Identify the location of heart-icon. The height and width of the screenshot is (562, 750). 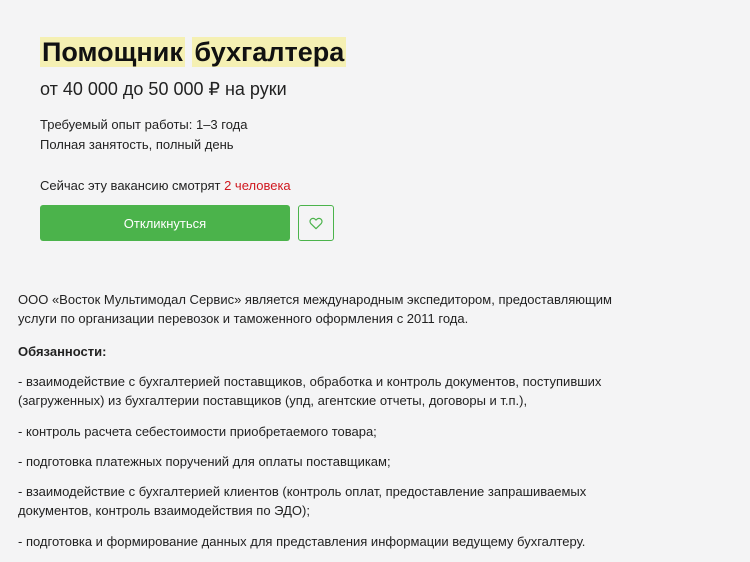
(316, 223).